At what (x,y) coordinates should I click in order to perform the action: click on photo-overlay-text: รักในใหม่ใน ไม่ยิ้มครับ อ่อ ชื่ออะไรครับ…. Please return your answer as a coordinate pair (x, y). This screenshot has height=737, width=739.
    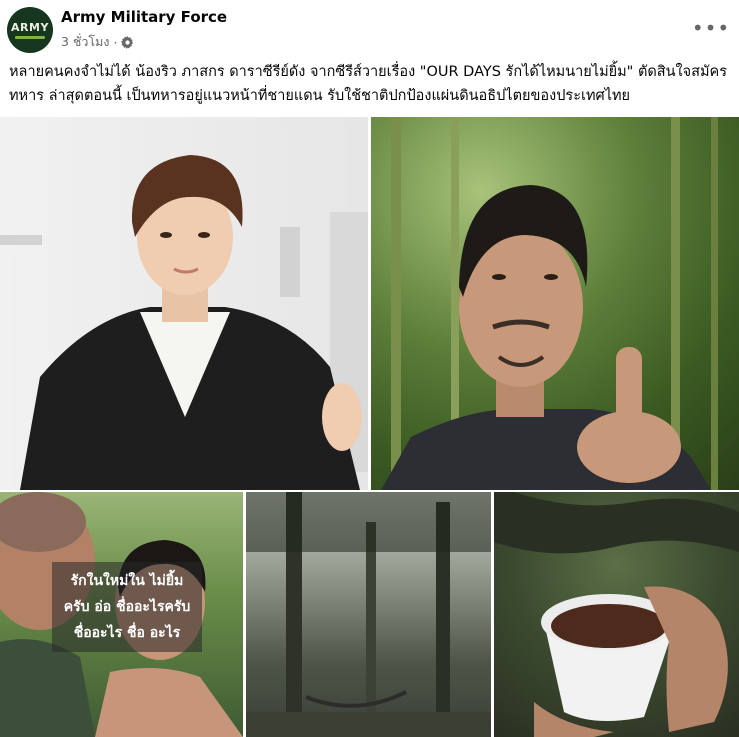
    Looking at the image, I should click on (127, 607).